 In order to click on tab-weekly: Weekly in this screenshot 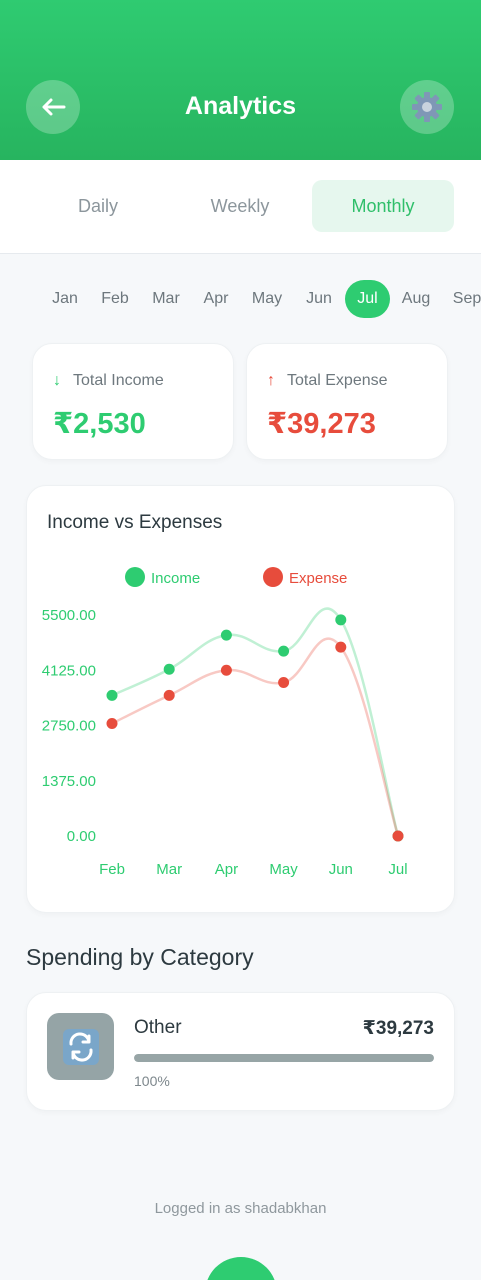, I will do `click(240, 206)`.